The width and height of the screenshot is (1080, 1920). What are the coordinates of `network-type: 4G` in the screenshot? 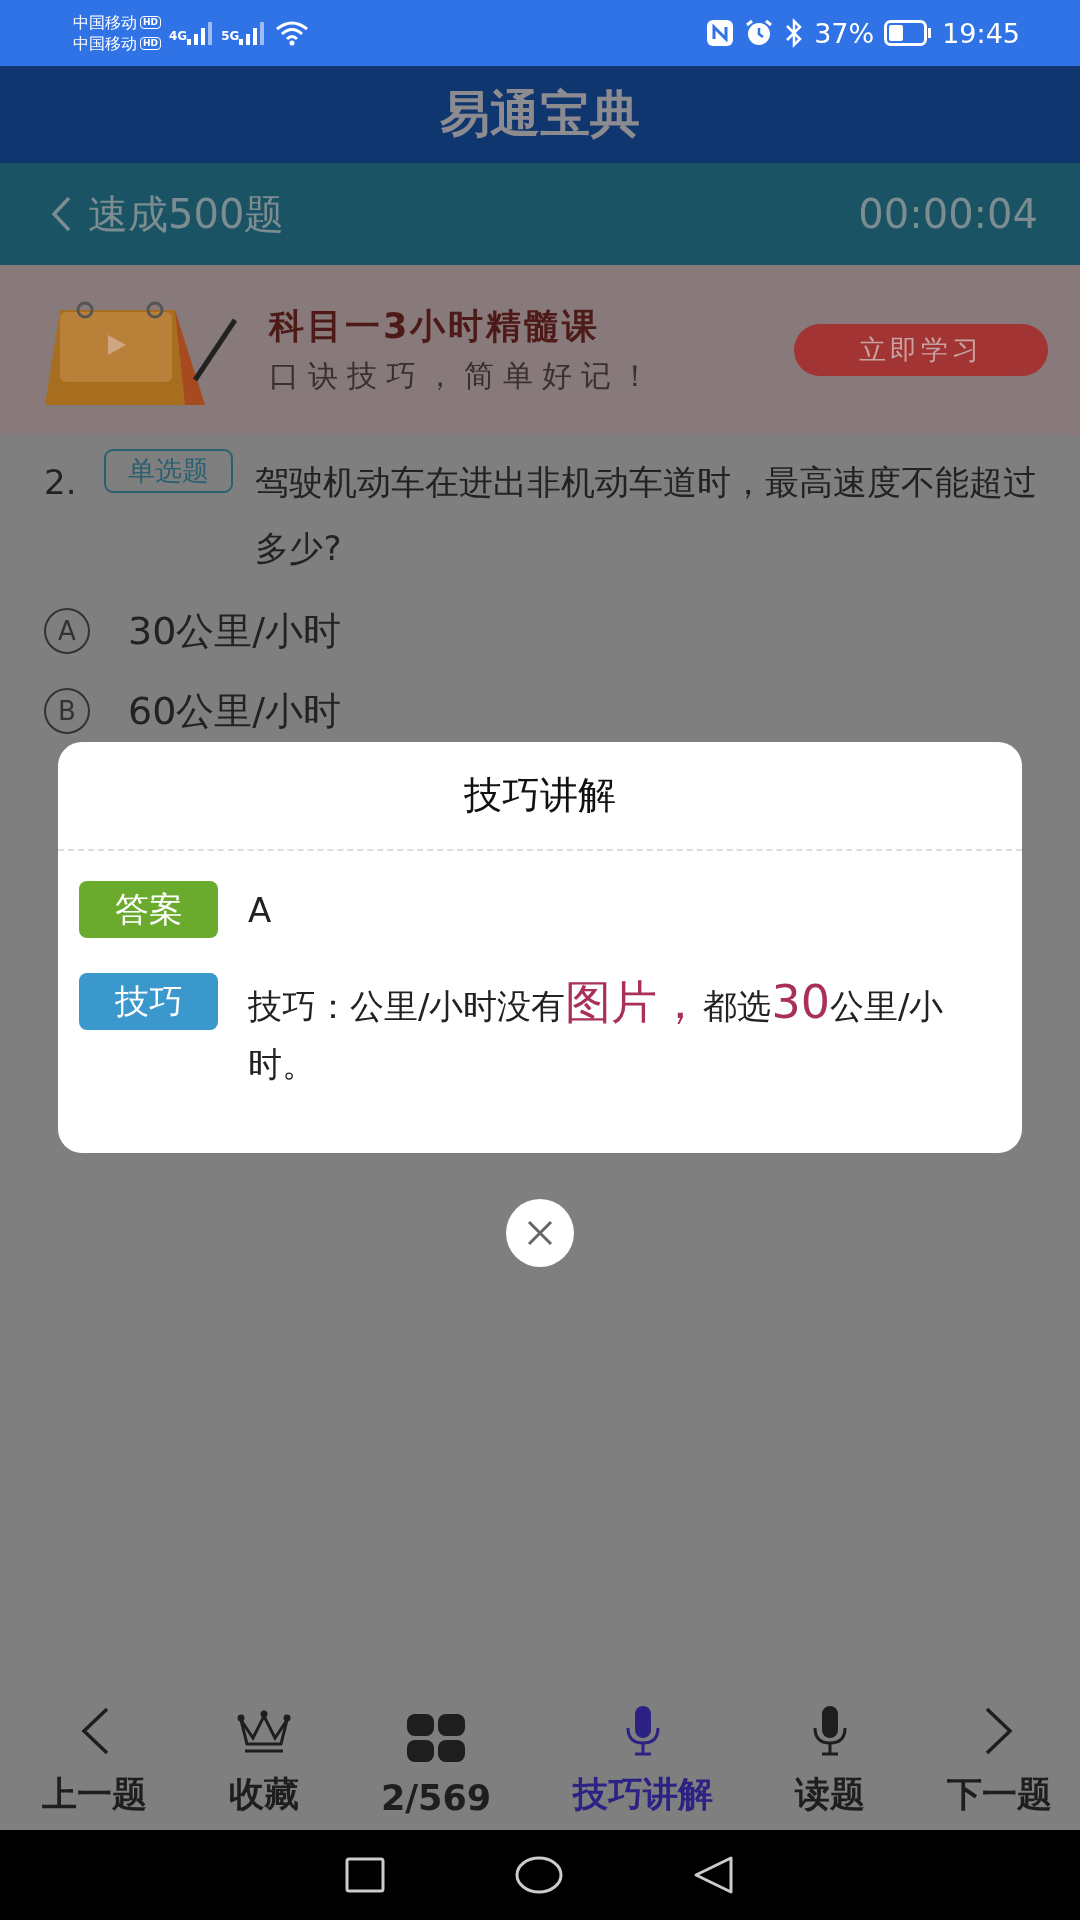 It's located at (178, 36).